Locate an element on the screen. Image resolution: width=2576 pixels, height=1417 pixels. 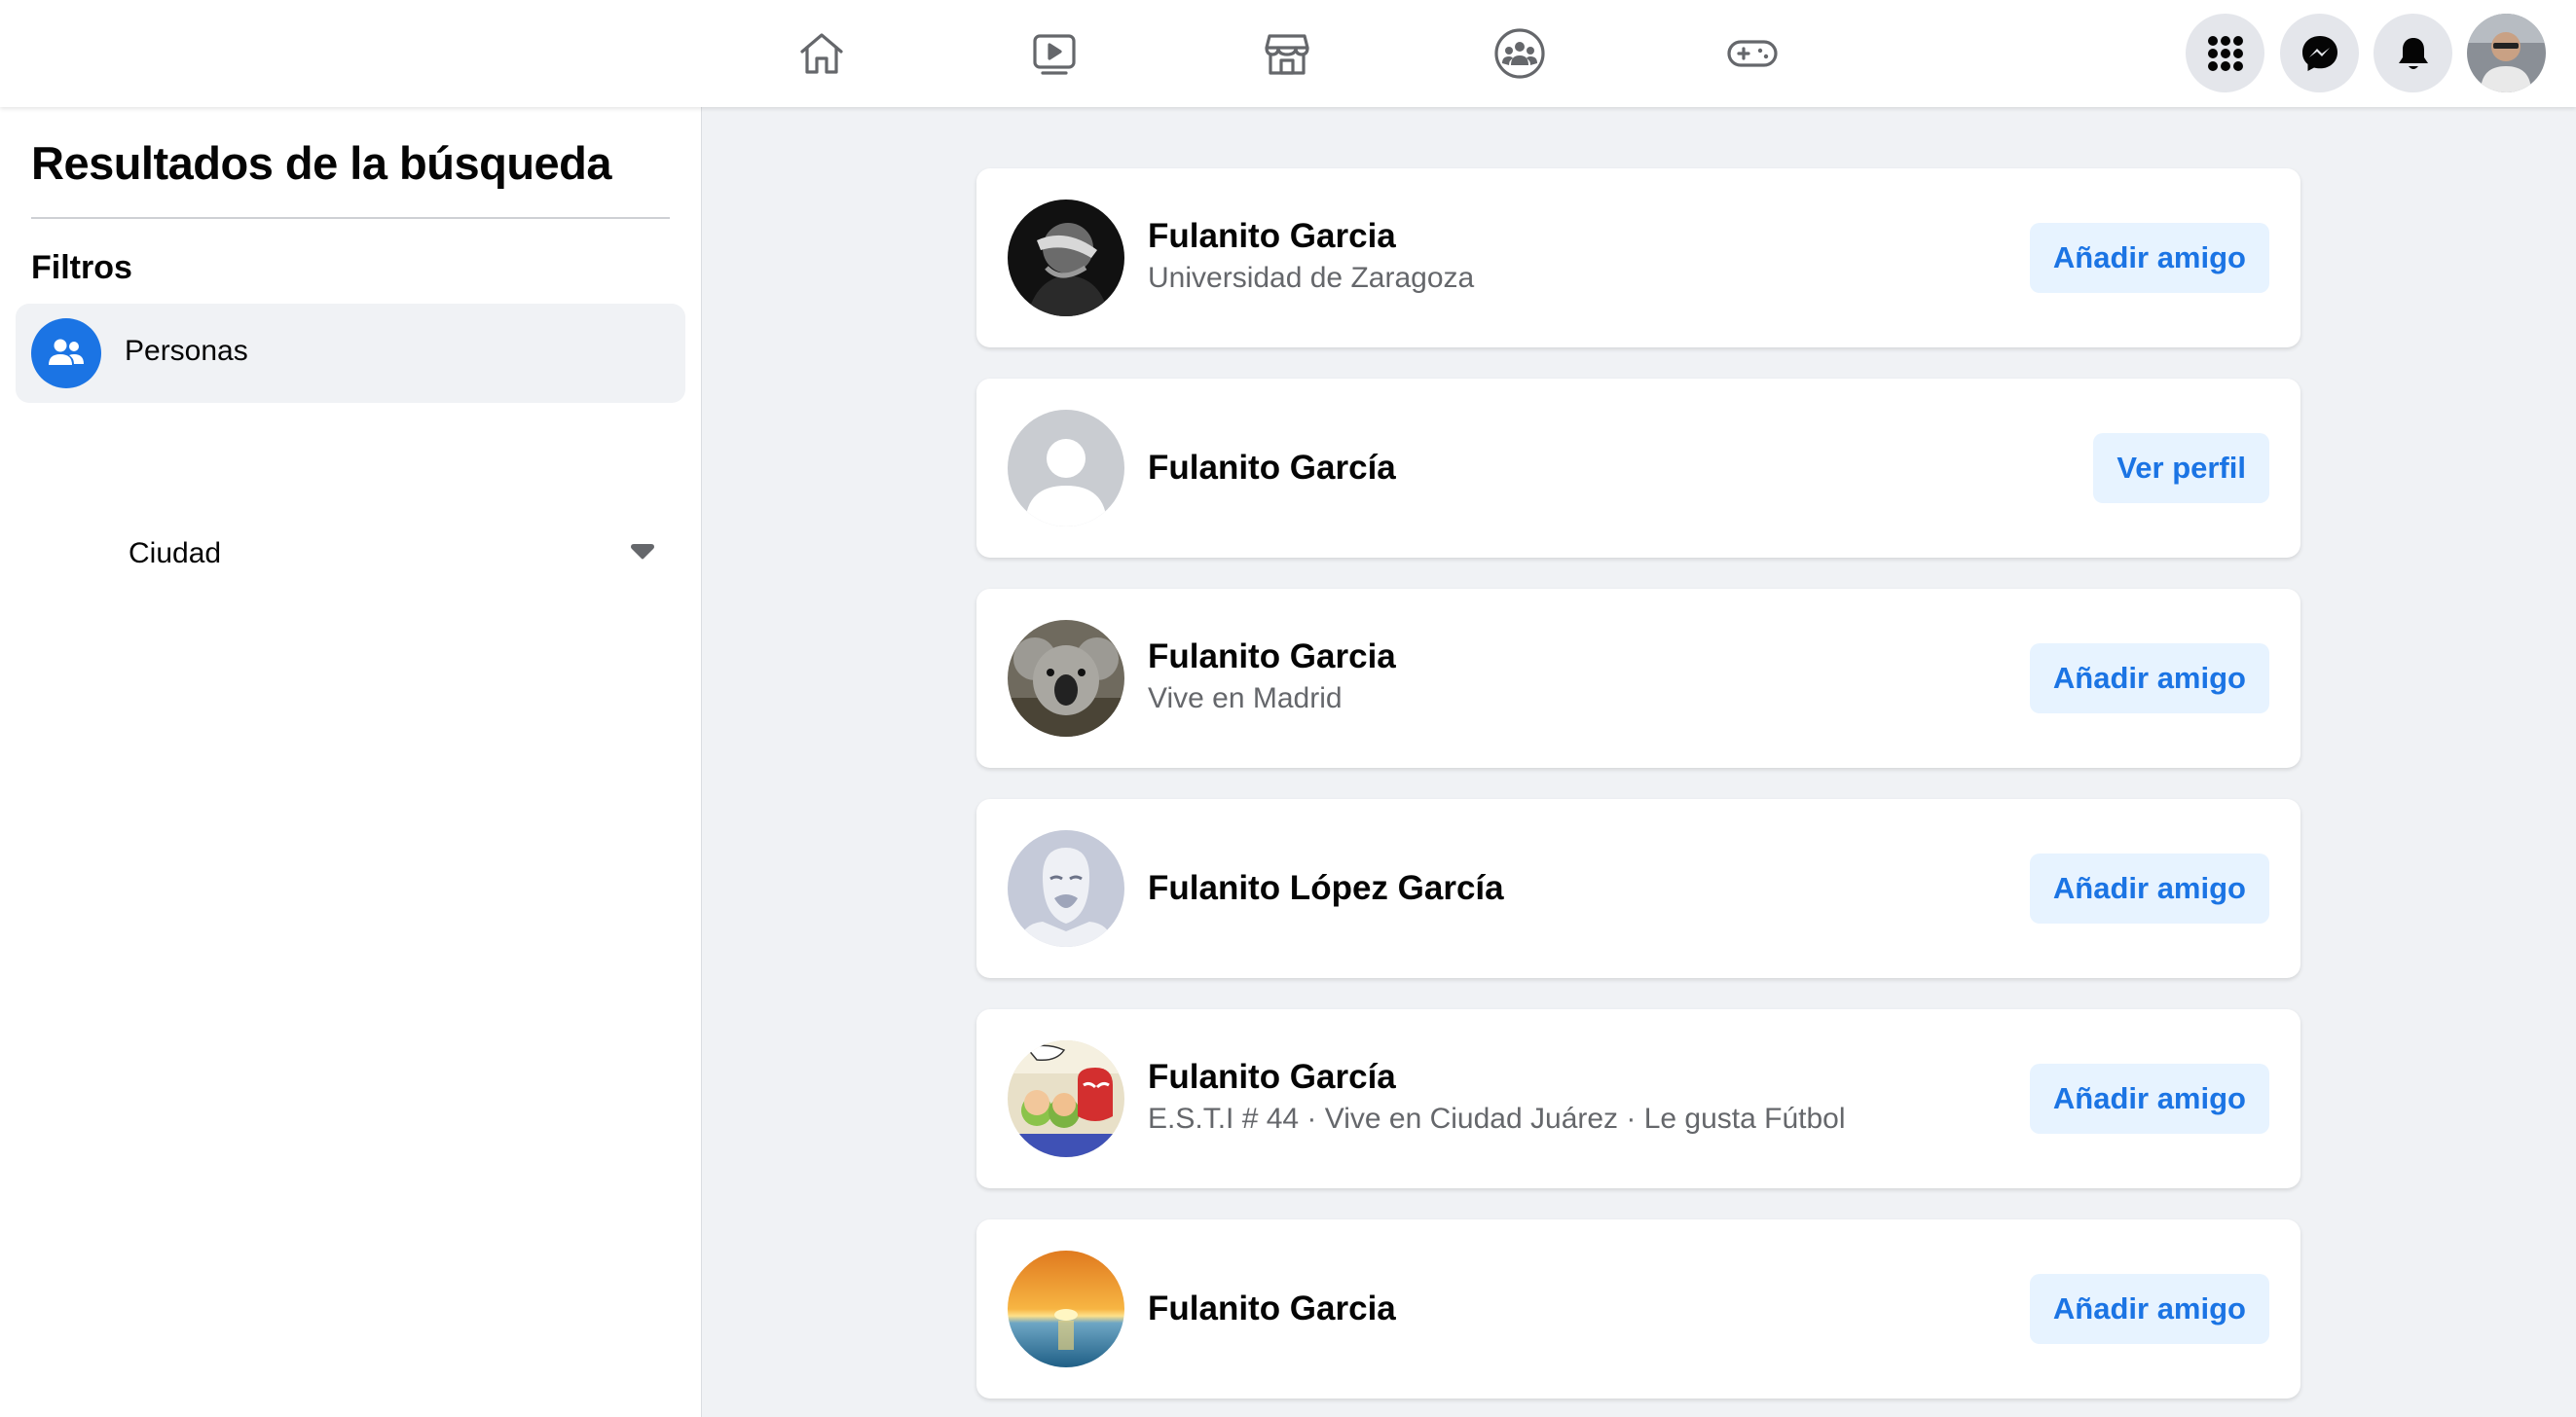
filter-label: Personas is located at coordinates (186, 351).